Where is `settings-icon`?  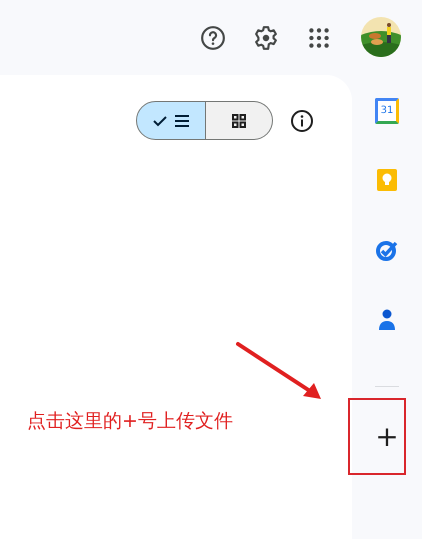
settings-icon is located at coordinates (266, 37).